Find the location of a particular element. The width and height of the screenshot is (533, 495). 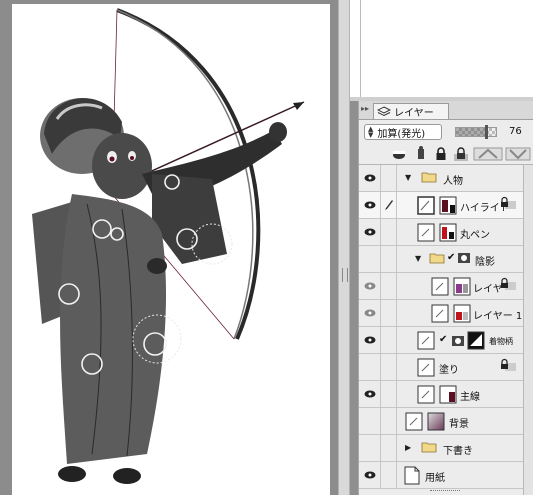

layer-row-layer-1: レイヤー 1 is located at coordinates (446, 313).